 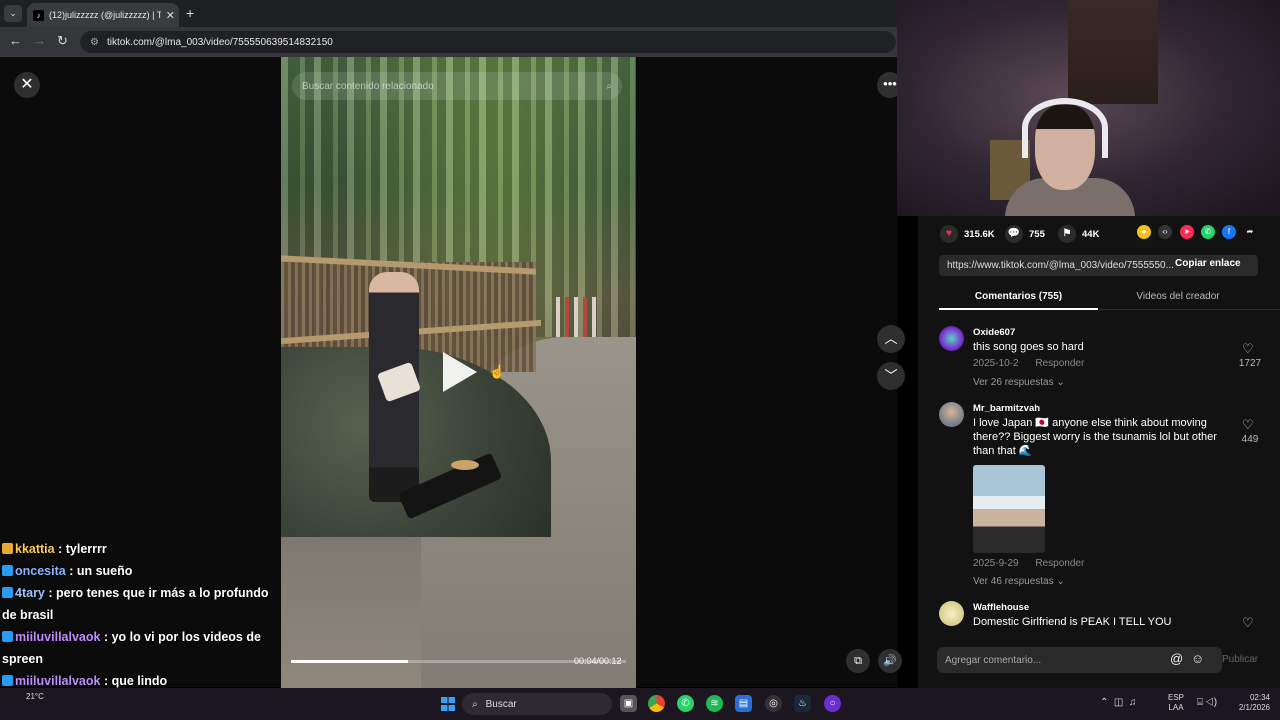 I want to click on mention-icon: @, so click(x=1176, y=658).